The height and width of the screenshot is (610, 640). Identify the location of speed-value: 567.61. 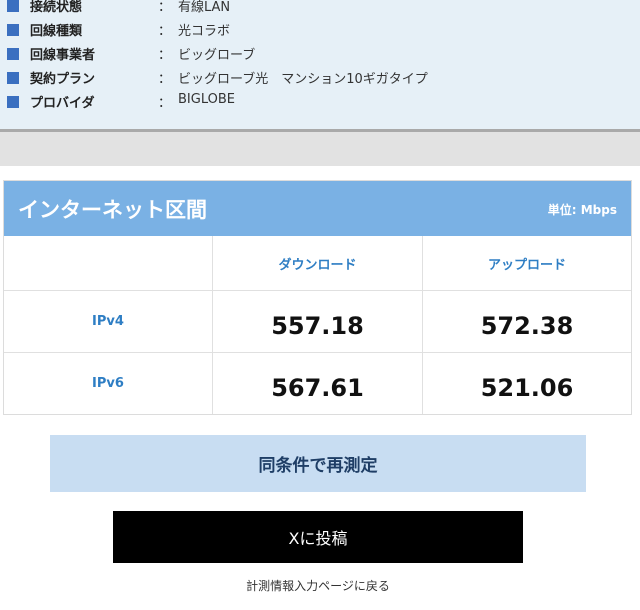
(317, 387).